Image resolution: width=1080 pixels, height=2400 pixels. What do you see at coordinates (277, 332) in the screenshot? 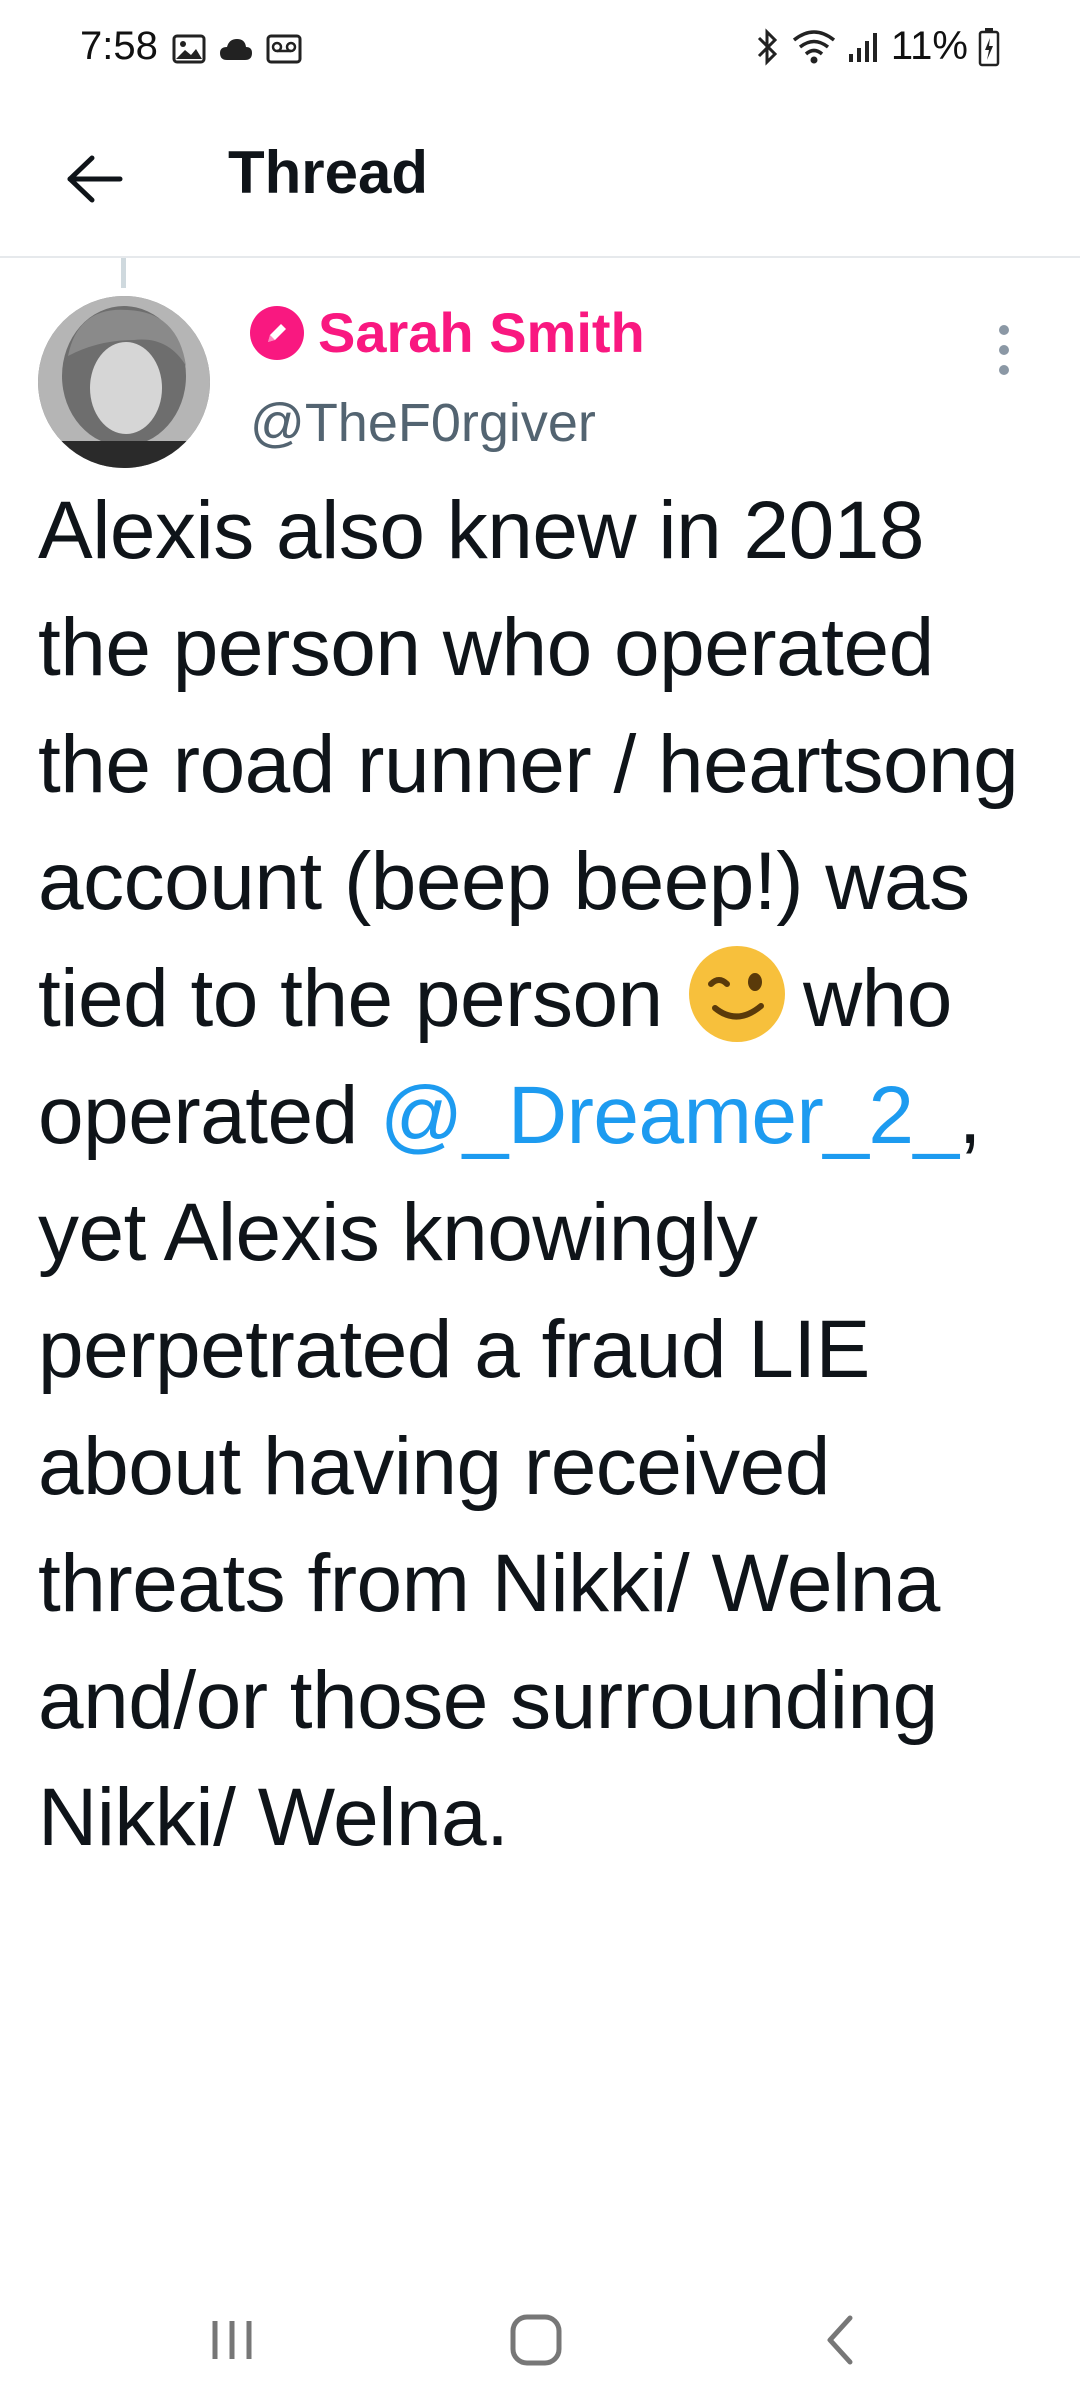
I see `pencil-badge-icon` at bounding box center [277, 332].